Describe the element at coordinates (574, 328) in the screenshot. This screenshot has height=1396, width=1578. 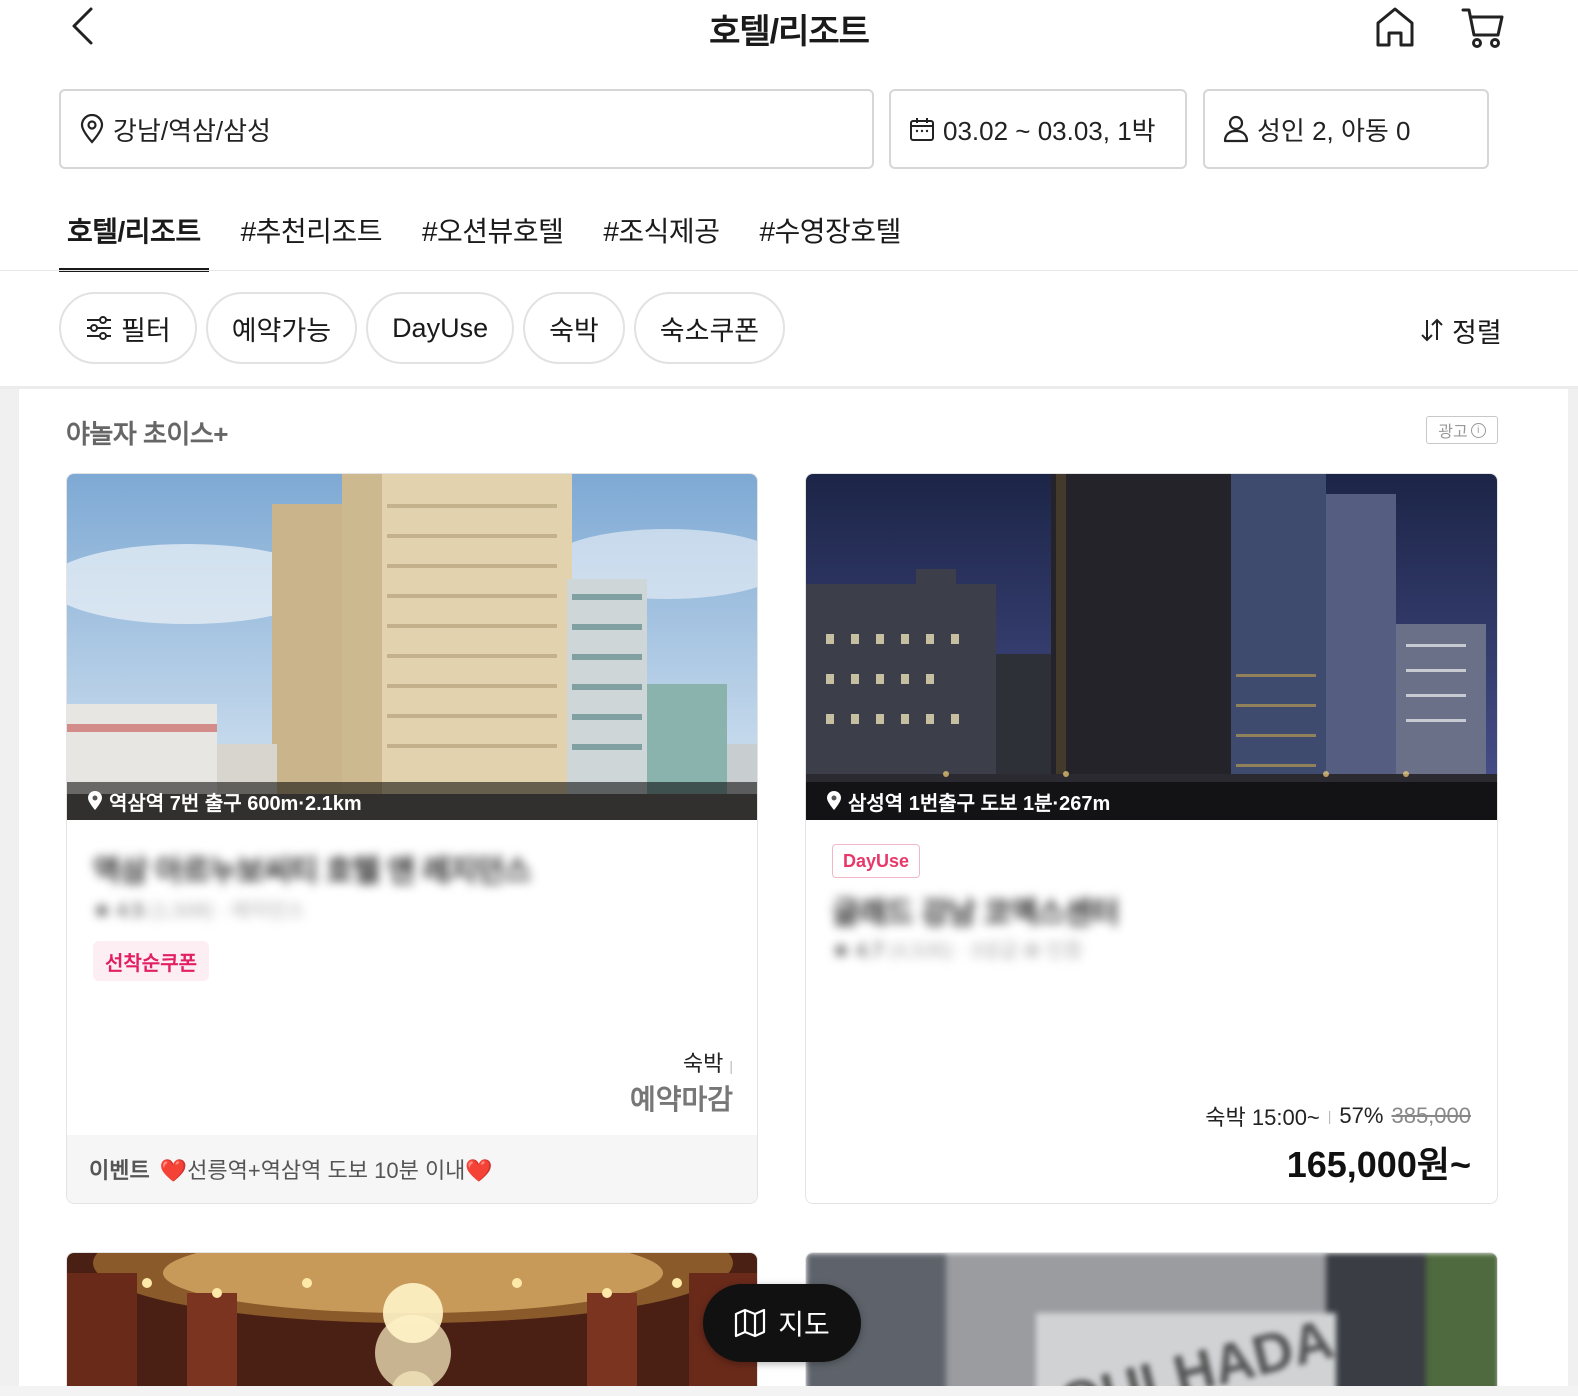
I see `chip-overnight: 숙박` at that location.